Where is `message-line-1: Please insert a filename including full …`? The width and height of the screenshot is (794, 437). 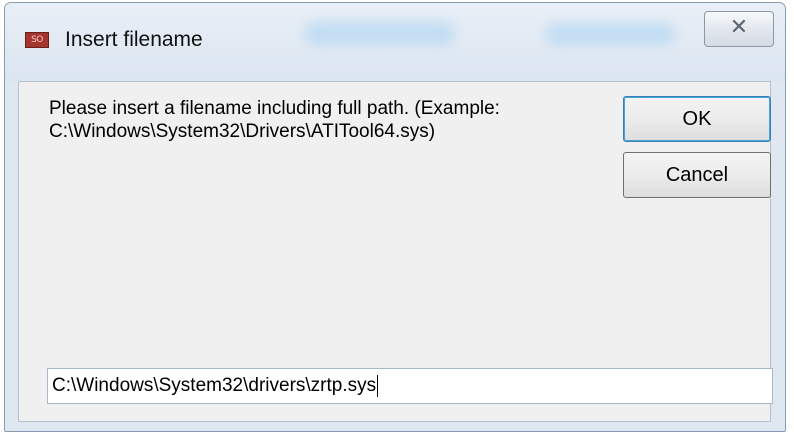
message-line-1: Please insert a filename including full … is located at coordinates (274, 108).